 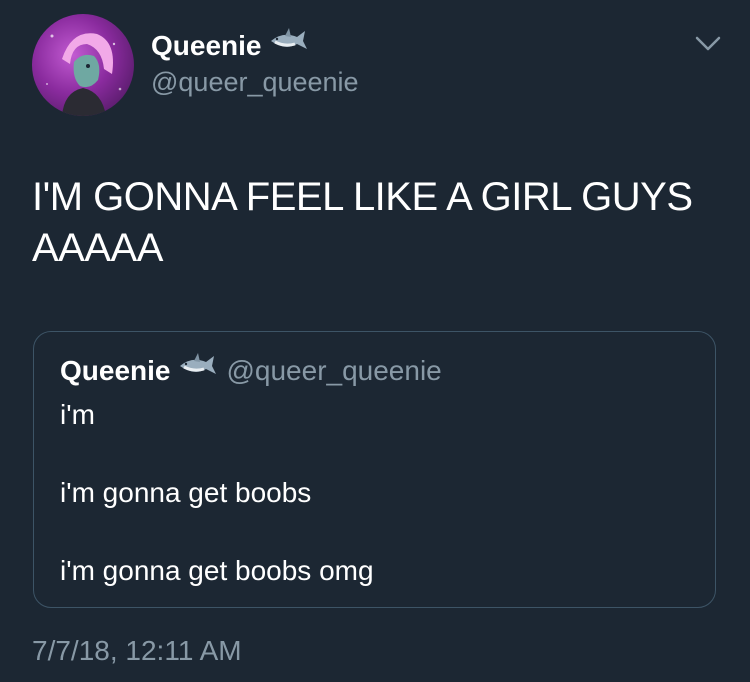 I want to click on author-name-row: Queenie, so click(x=230, y=46).